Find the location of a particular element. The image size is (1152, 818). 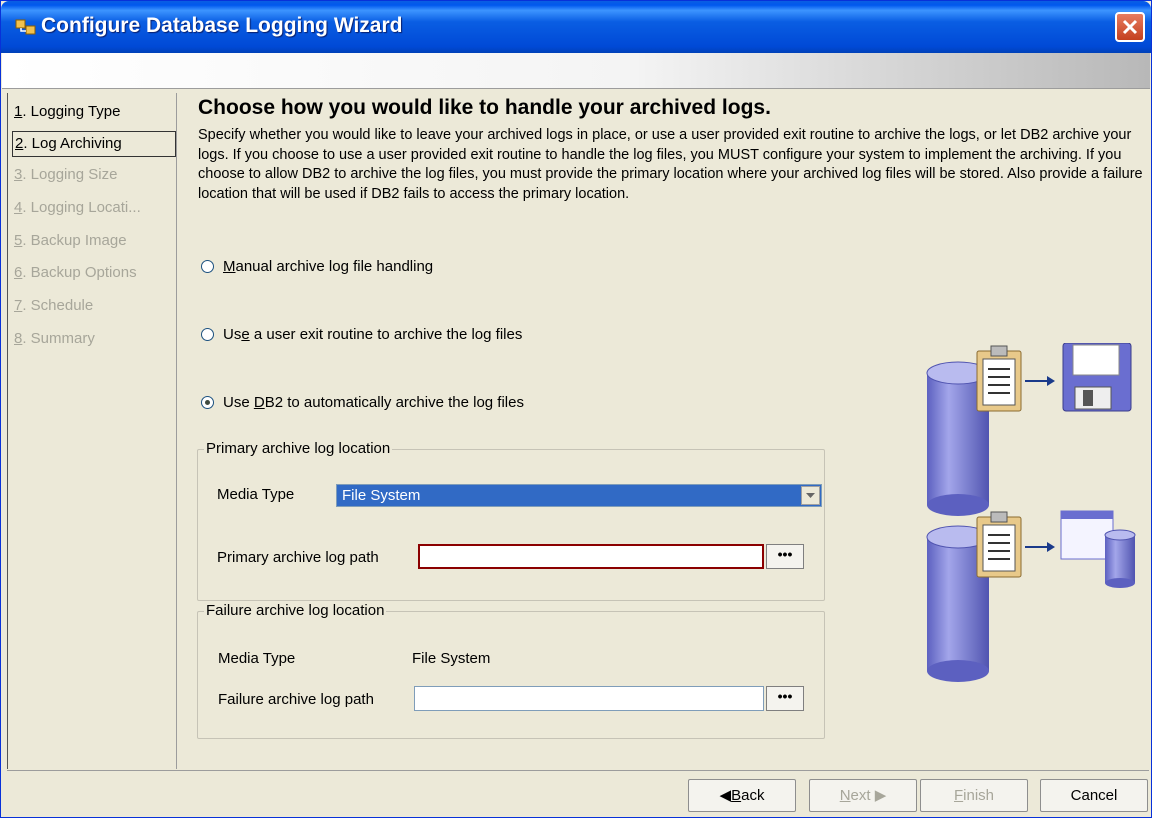

finish-mnemonic: F is located at coordinates (958, 795).